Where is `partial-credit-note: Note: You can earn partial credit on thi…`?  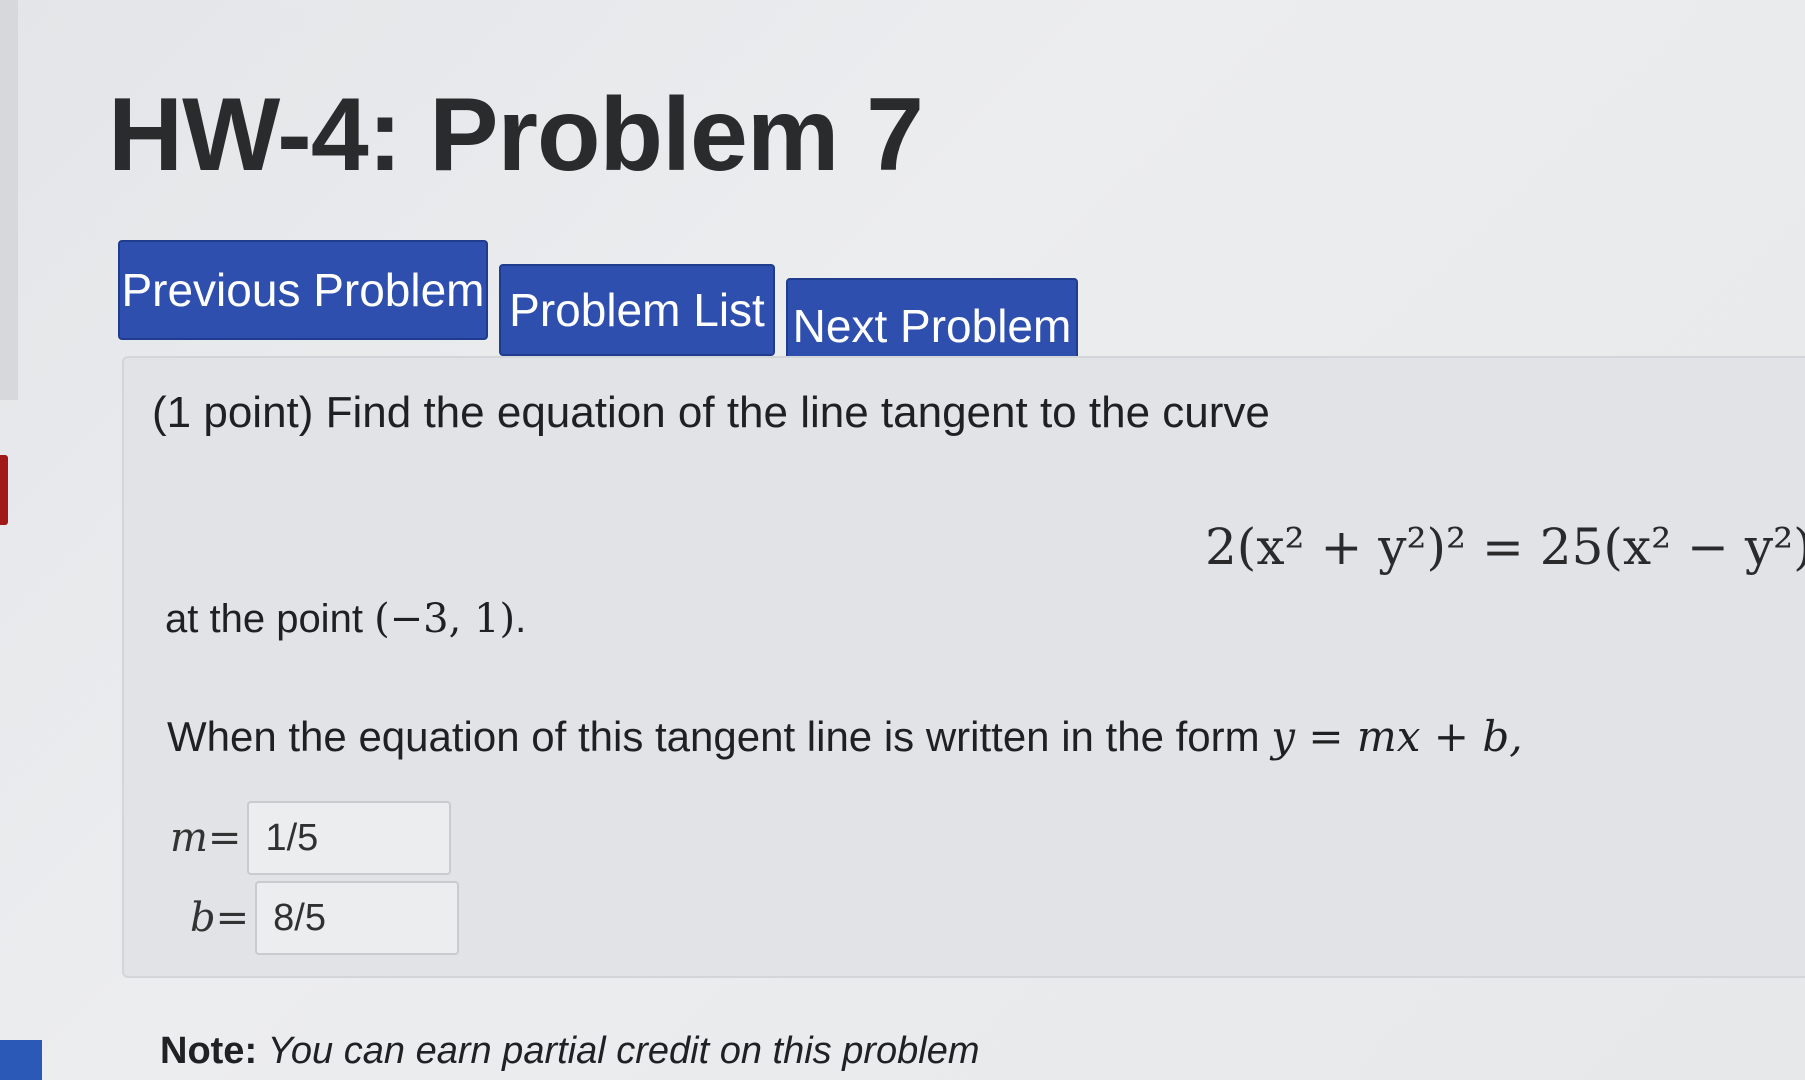 partial-credit-note: Note: You can earn partial credit on thi… is located at coordinates (570, 1051).